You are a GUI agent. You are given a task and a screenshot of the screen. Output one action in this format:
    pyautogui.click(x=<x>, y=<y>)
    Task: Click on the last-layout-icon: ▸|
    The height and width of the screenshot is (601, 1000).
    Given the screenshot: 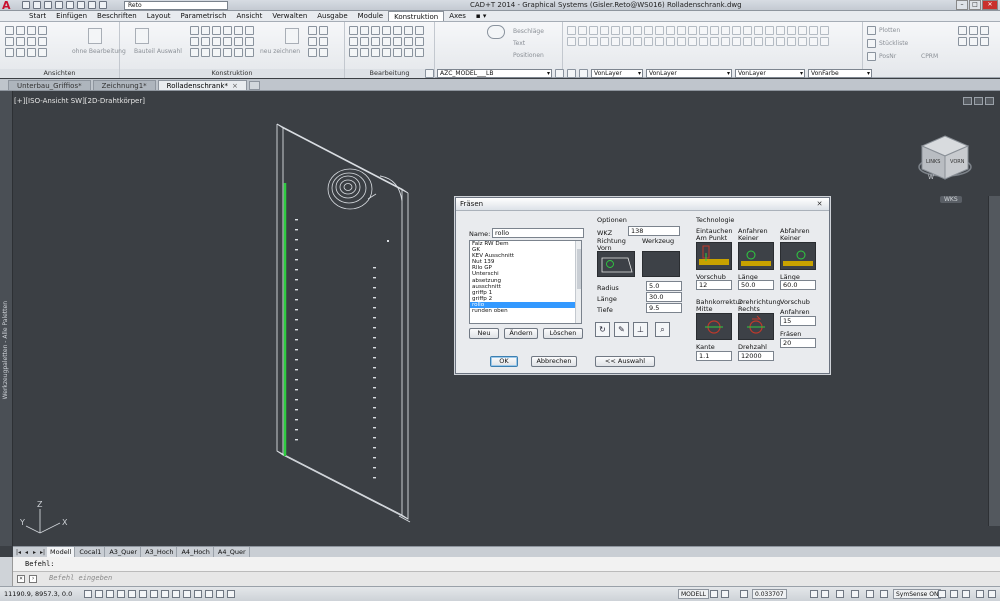 What is the action you would take?
    pyautogui.click(x=42, y=552)
    